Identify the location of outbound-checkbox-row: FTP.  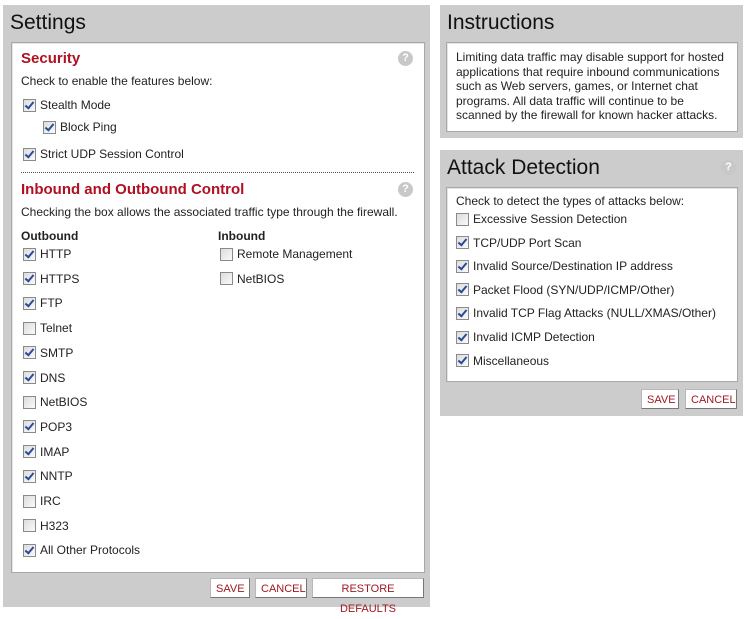
(43, 303).